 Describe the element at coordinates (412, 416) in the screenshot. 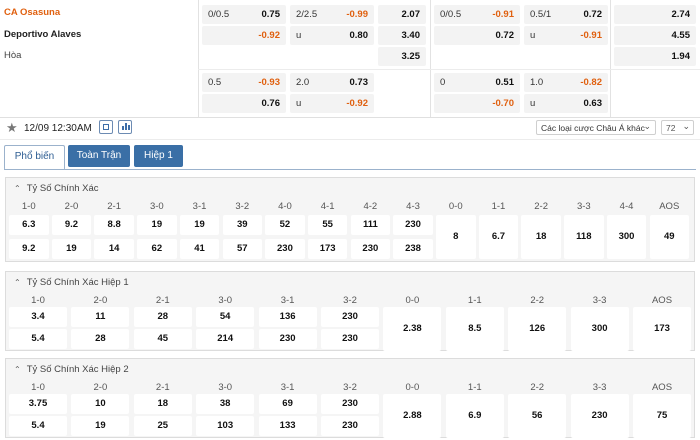

I see `odds-cell-draw: 2.88` at that location.